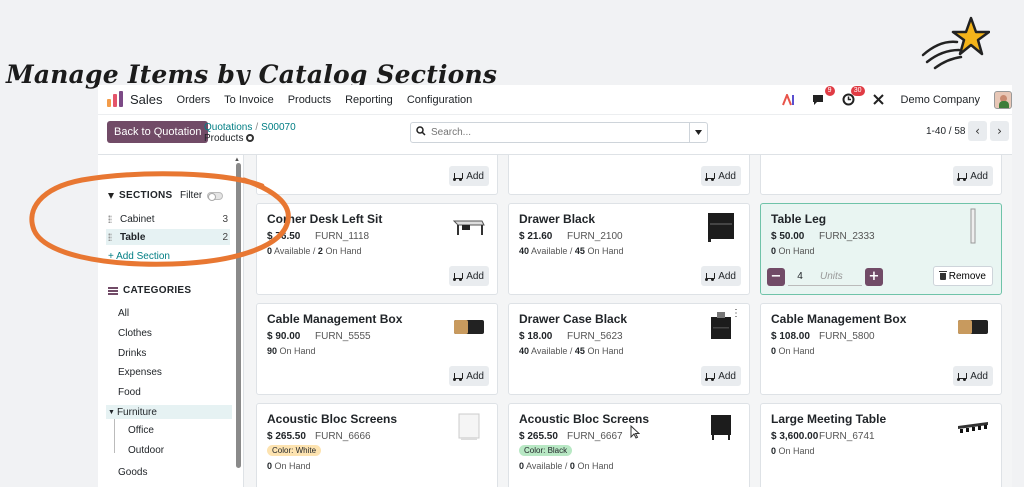 This screenshot has height=487, width=1024. What do you see at coordinates (874, 277) in the screenshot?
I see `increase-quantity-button: +` at bounding box center [874, 277].